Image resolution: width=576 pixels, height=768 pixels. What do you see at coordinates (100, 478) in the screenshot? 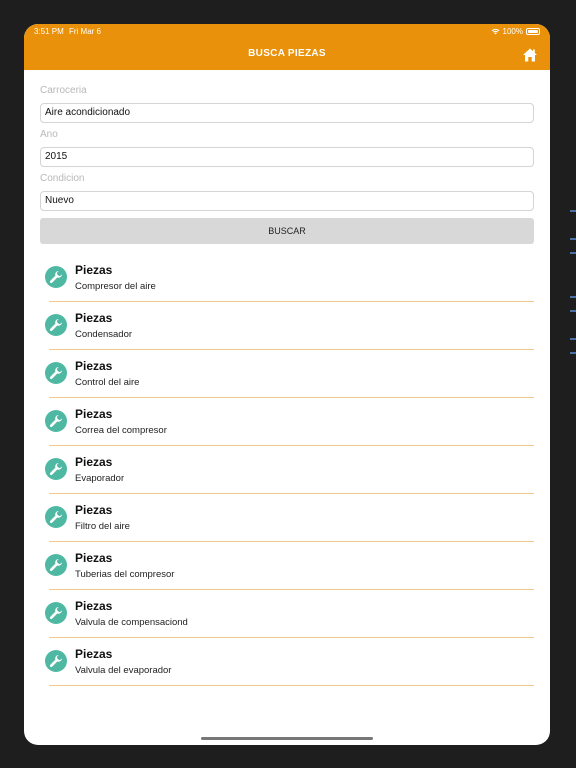
I see `item-subtitle: Evaporador` at bounding box center [100, 478].